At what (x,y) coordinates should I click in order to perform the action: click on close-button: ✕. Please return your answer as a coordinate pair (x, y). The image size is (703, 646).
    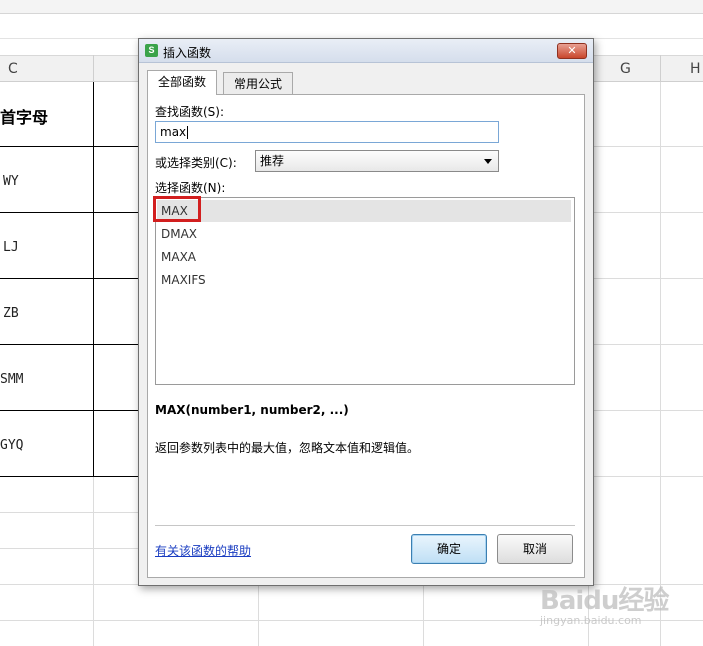
    Looking at the image, I should click on (572, 51).